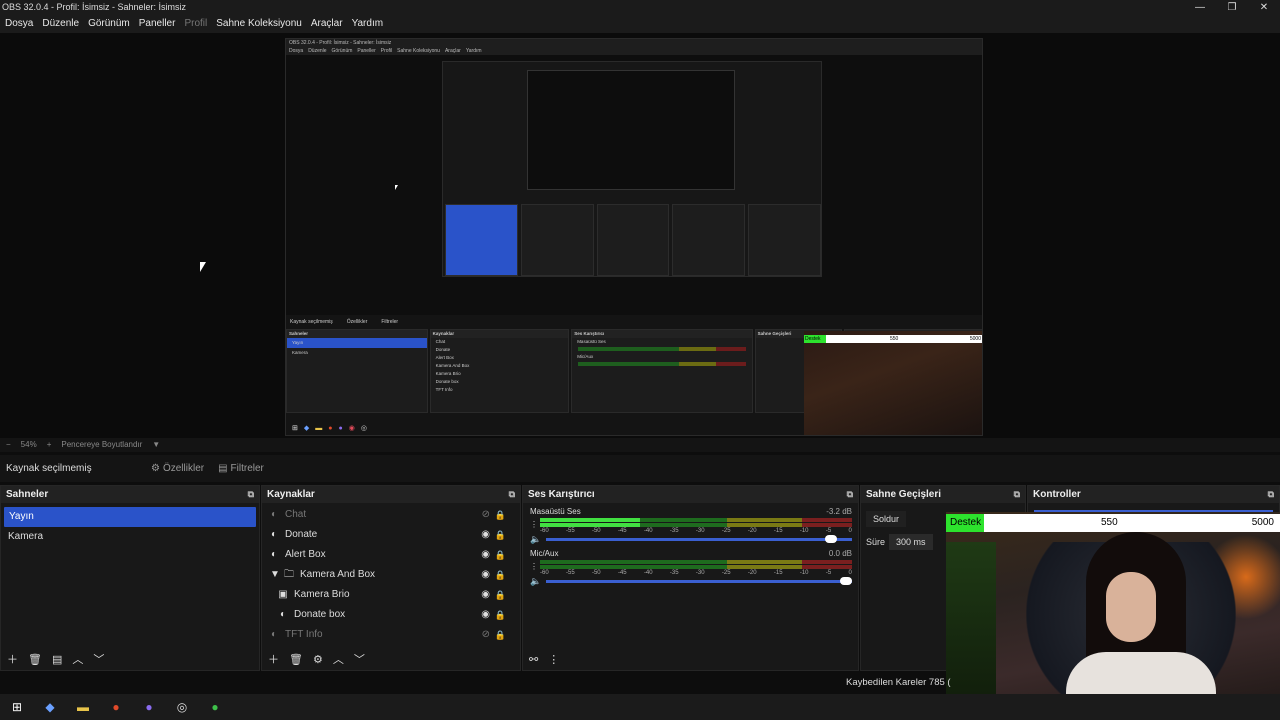 This screenshot has width=1280, height=720. Describe the element at coordinates (130, 494) in the screenshot. I see `dock-header: Sahneler ⧉` at that location.